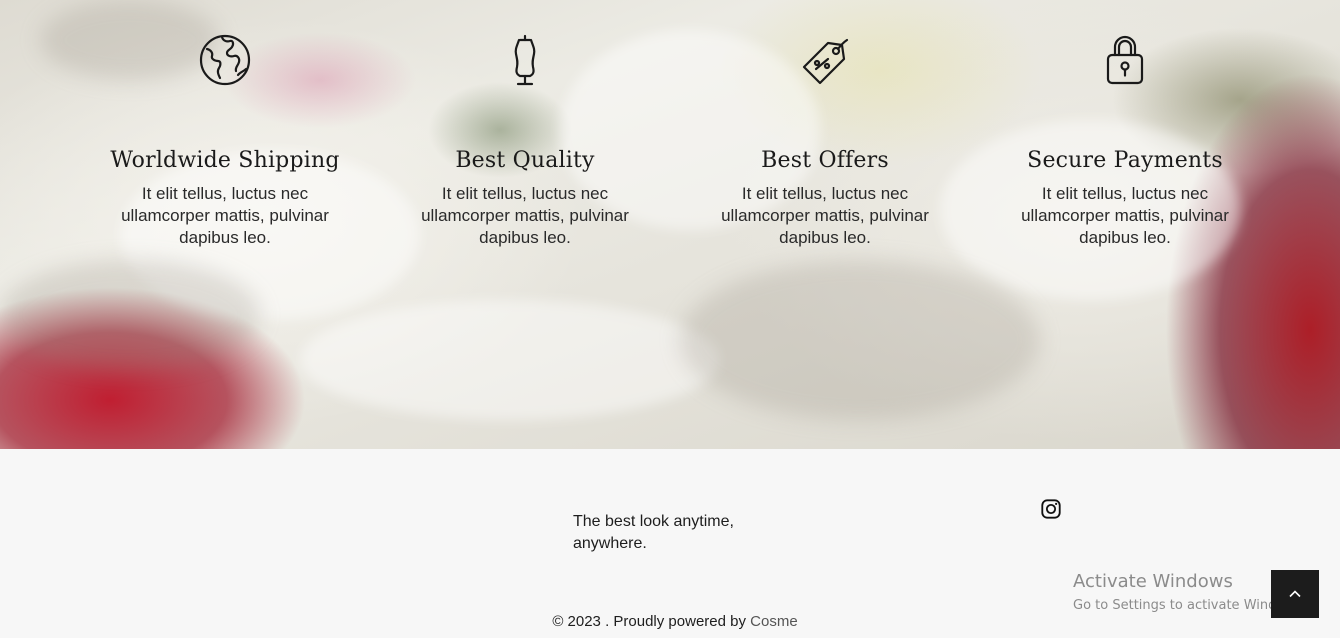 The height and width of the screenshot is (638, 1340). What do you see at coordinates (525, 60) in the screenshot?
I see `dress-form-icon` at bounding box center [525, 60].